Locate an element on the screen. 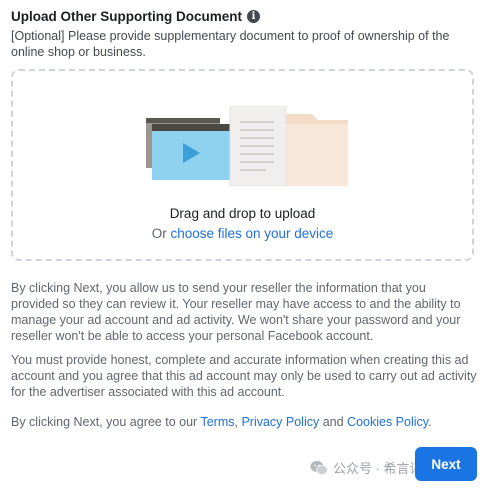 The width and height of the screenshot is (488, 490). page-title: Upload Other Supporting Document is located at coordinates (126, 16).